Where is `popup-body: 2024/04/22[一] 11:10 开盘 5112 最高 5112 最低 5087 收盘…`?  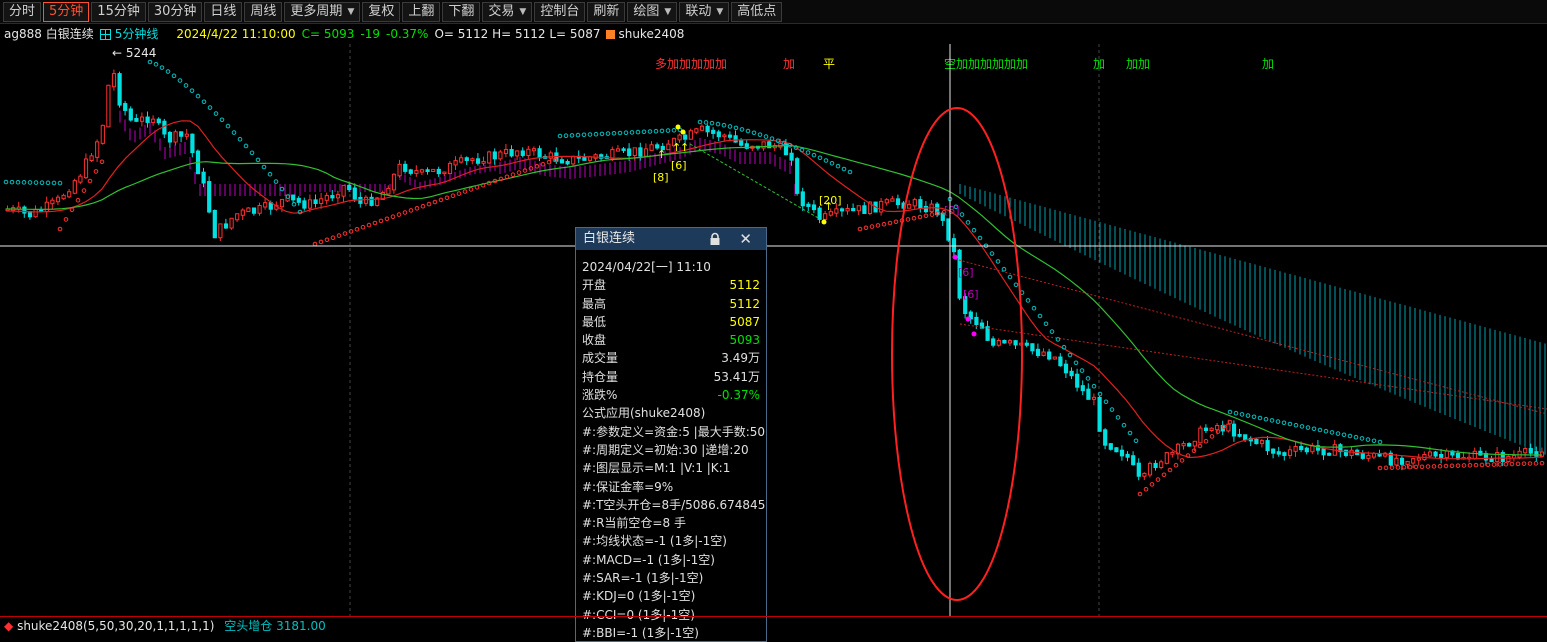
popup-body: 2024/04/22[一] 11:10 开盘 5112 最高 5112 最低 5087 收盘… is located at coordinates (671, 446).